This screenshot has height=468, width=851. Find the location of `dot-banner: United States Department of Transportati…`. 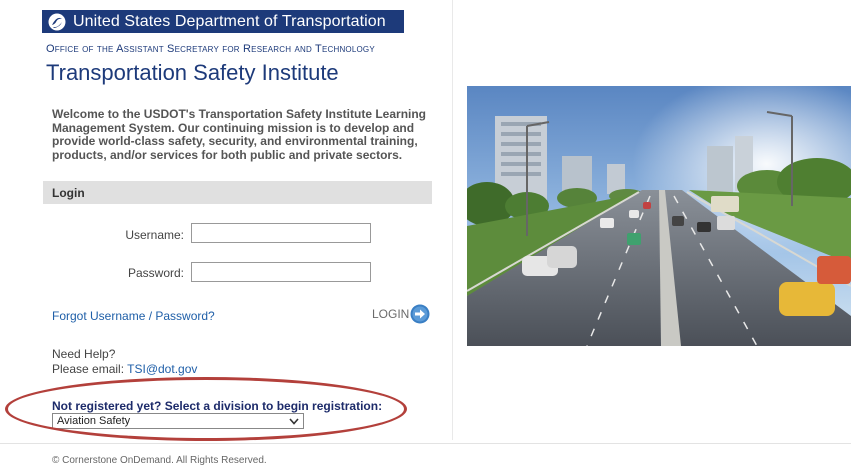

dot-banner: United States Department of Transportati… is located at coordinates (223, 21).